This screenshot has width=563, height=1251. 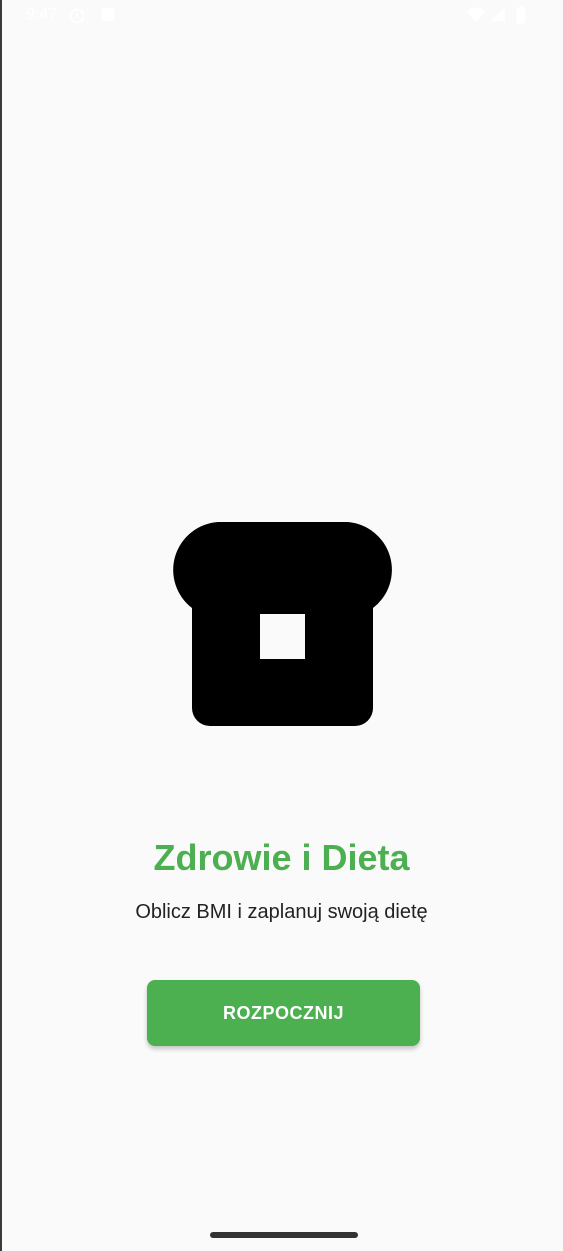 I want to click on home-indicator, so click(x=284, y=1235).